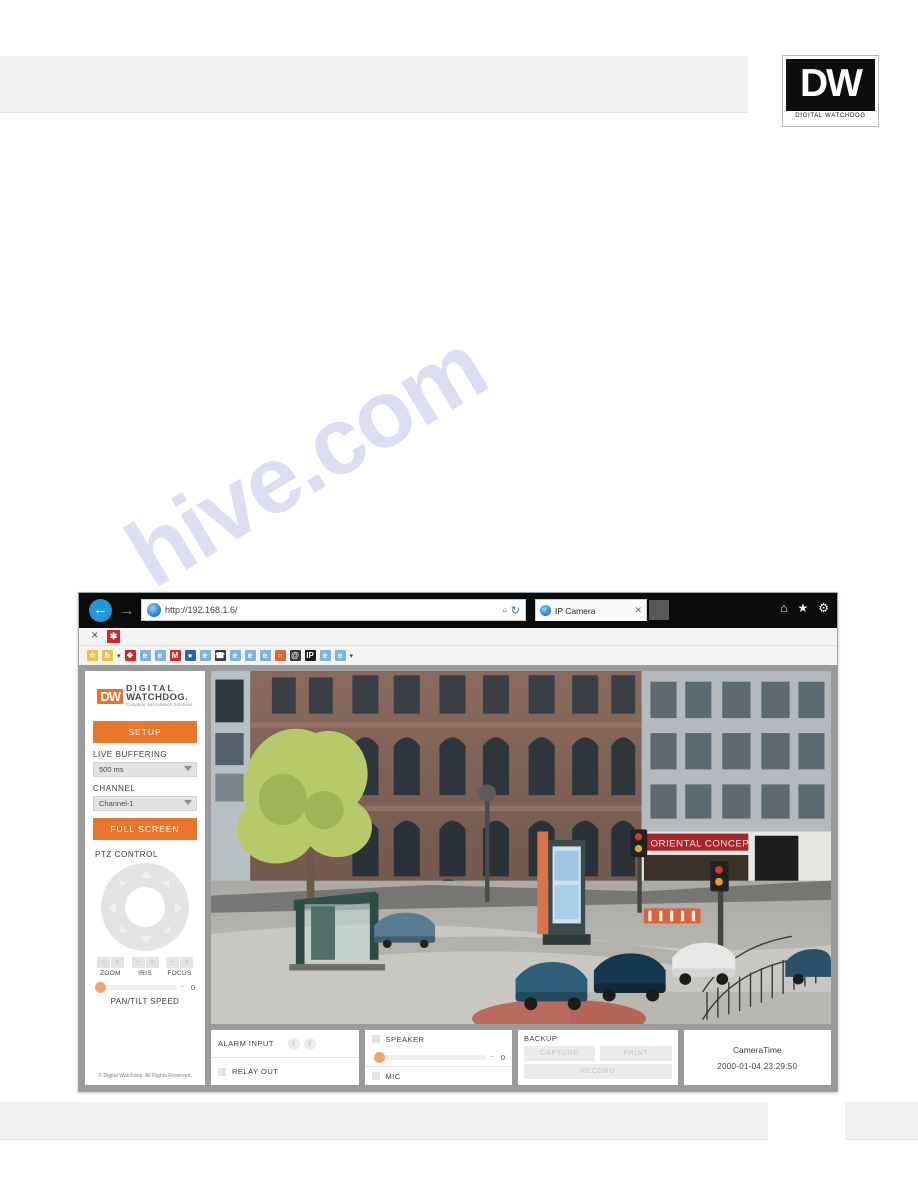 This screenshot has height=1188, width=918. Describe the element at coordinates (265, 655) in the screenshot. I see `favorite-page-icon-6: e` at that location.